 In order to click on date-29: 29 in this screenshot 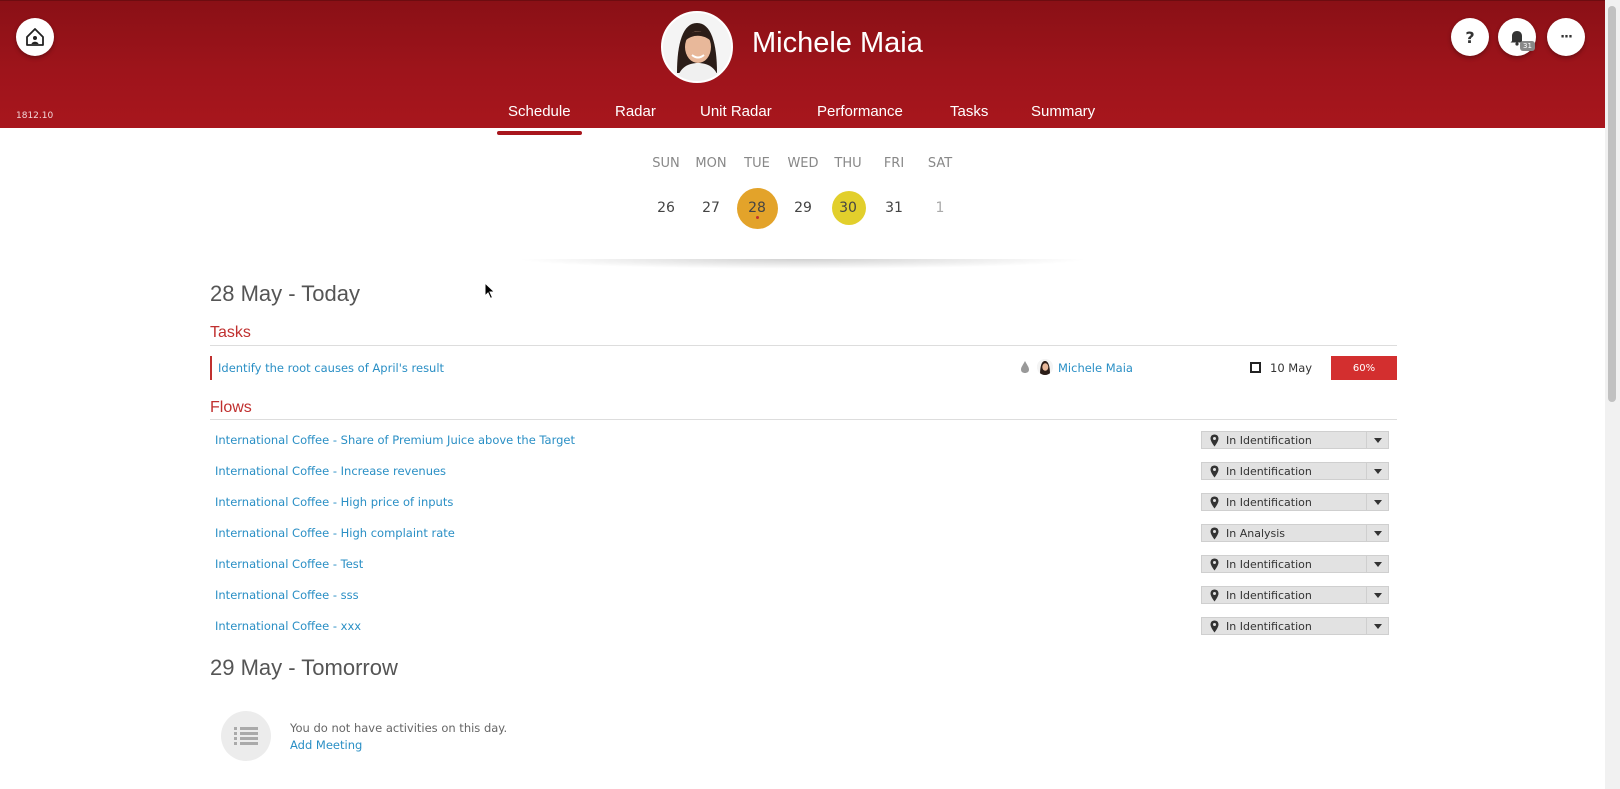, I will do `click(803, 208)`.